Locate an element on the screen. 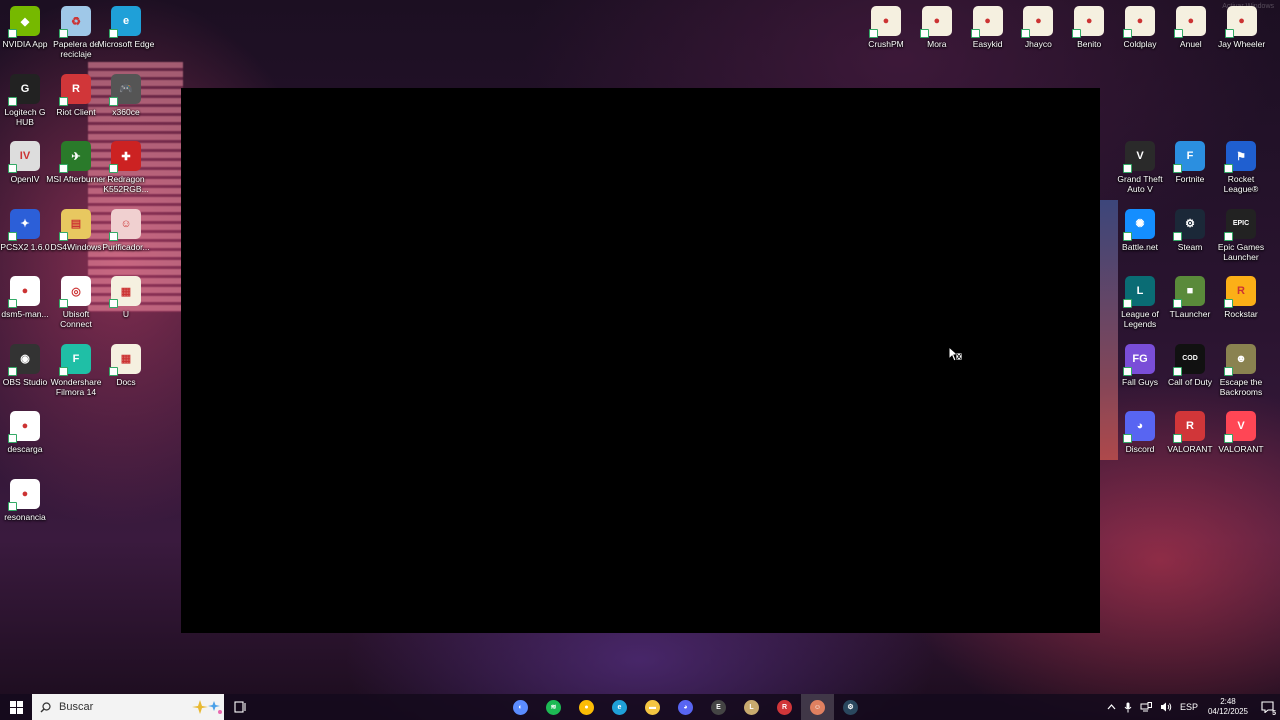 The width and height of the screenshot is (1280, 720). taskbar-copilot-button: ◐ is located at coordinates (520, 707).